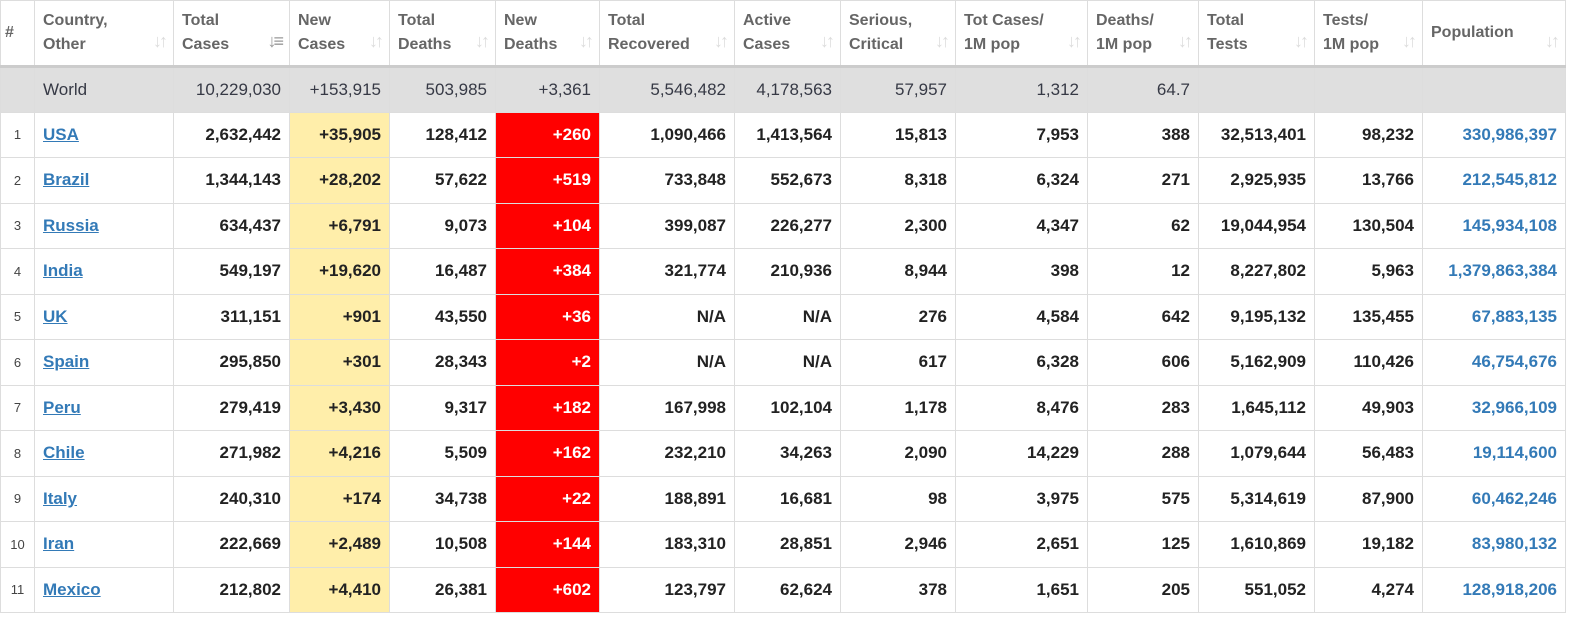  Describe the element at coordinates (104, 544) in the screenshot. I see `cell-country: Iran` at that location.